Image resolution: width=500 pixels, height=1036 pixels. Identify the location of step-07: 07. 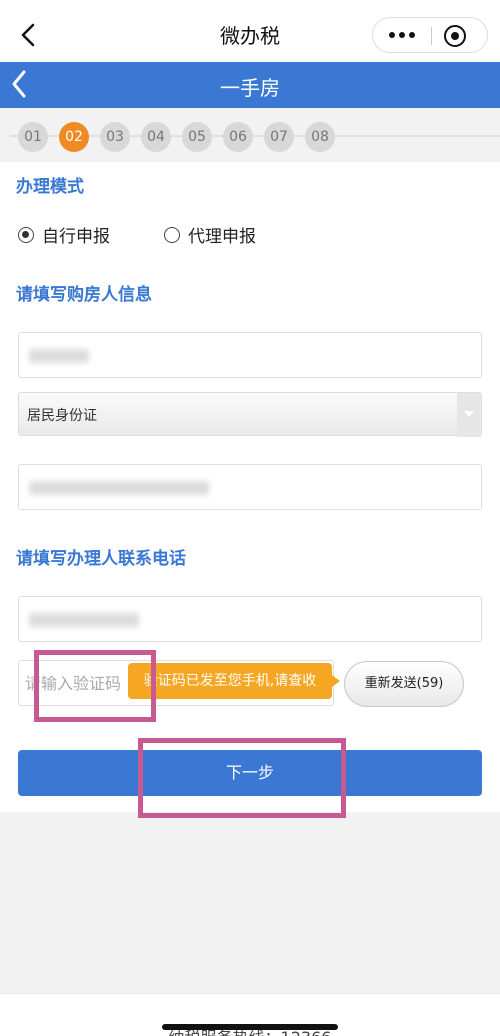
(279, 137).